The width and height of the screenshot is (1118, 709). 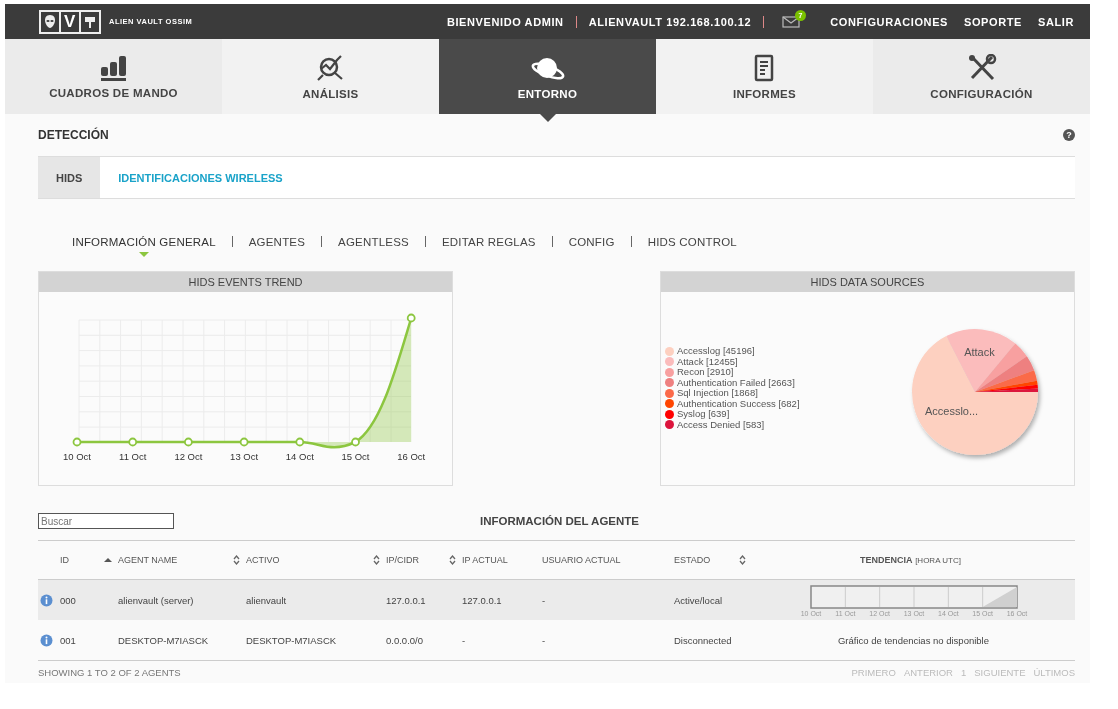 I want to click on table-row: 001 DESKTOP-M7IASCK DESKTOP-M7IASCK 0.0.0.0/0 - - Disconnected Gráfico de tendencias no disponible, so click(x=556, y=640).